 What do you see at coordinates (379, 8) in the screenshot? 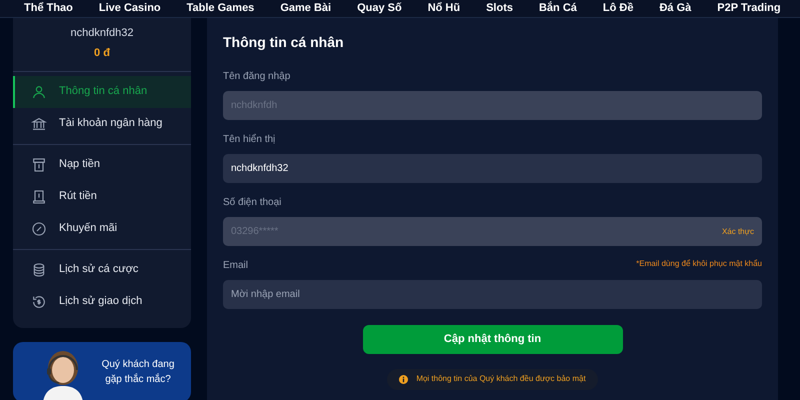
I see `nav-link: Quay Số` at bounding box center [379, 8].